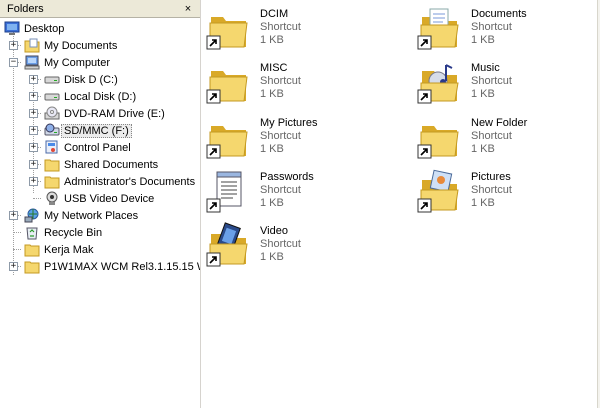 The image size is (600, 408). What do you see at coordinates (13, 62) in the screenshot?
I see `collapse-icon: −` at bounding box center [13, 62].